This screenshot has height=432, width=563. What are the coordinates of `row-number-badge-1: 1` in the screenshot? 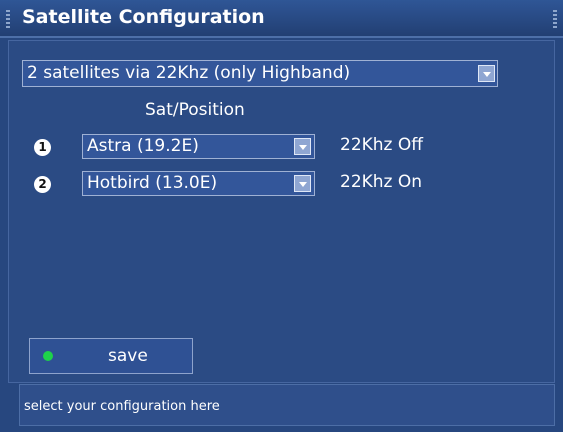 It's located at (42, 147).